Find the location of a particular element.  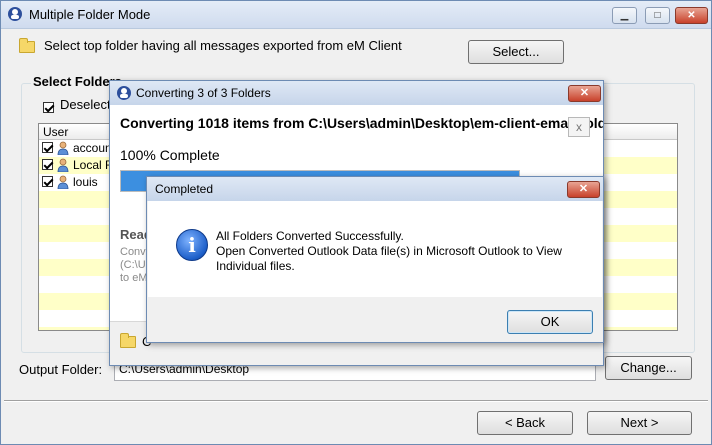

message-line: All Folders Converted Successfully. is located at coordinates (310, 236).